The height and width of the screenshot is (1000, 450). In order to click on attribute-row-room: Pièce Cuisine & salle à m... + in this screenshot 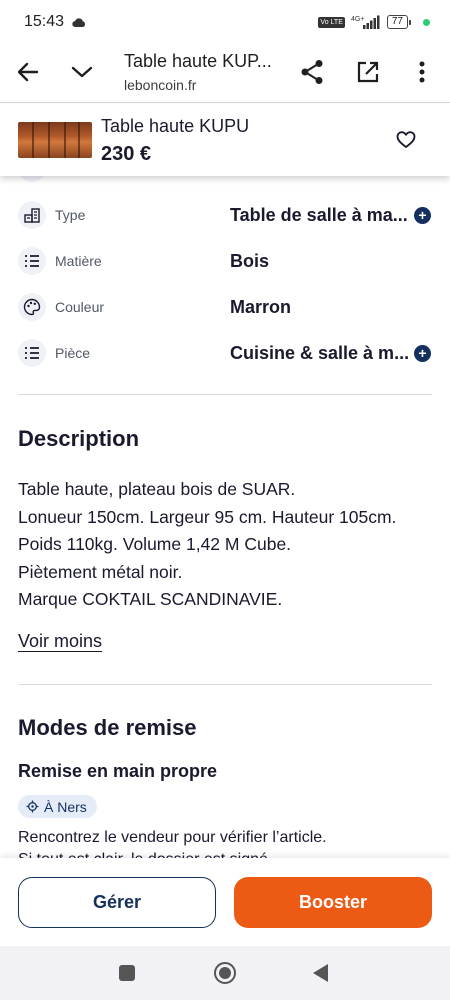, I will do `click(225, 353)`.